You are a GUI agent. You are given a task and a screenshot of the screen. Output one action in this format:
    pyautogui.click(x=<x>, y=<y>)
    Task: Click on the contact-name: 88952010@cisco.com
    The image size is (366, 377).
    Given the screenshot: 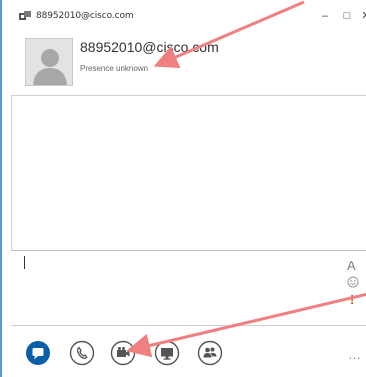 What is the action you would take?
    pyautogui.click(x=149, y=47)
    